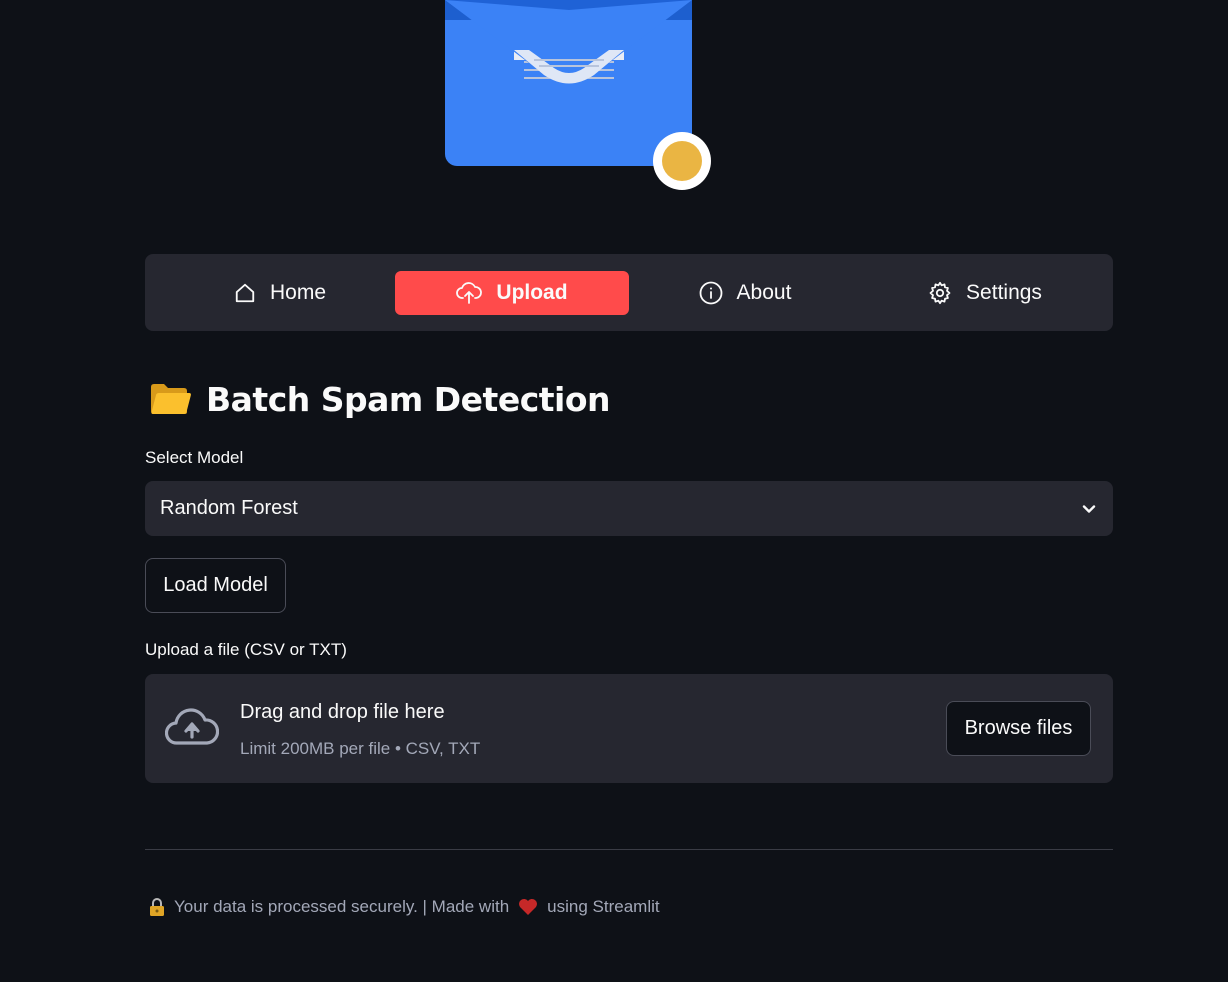 Image resolution: width=1228 pixels, height=982 pixels. I want to click on nav-item-settings: Settings, so click(985, 293).